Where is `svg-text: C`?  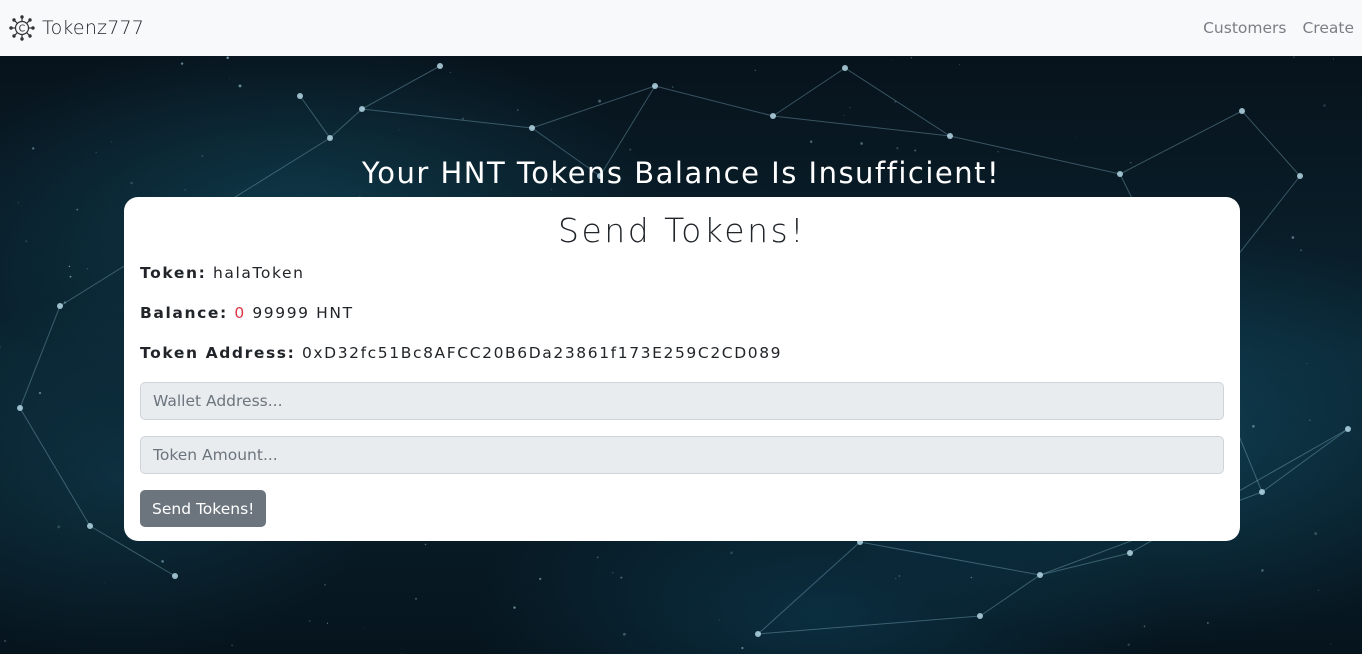 svg-text: C is located at coordinates (22, 29).